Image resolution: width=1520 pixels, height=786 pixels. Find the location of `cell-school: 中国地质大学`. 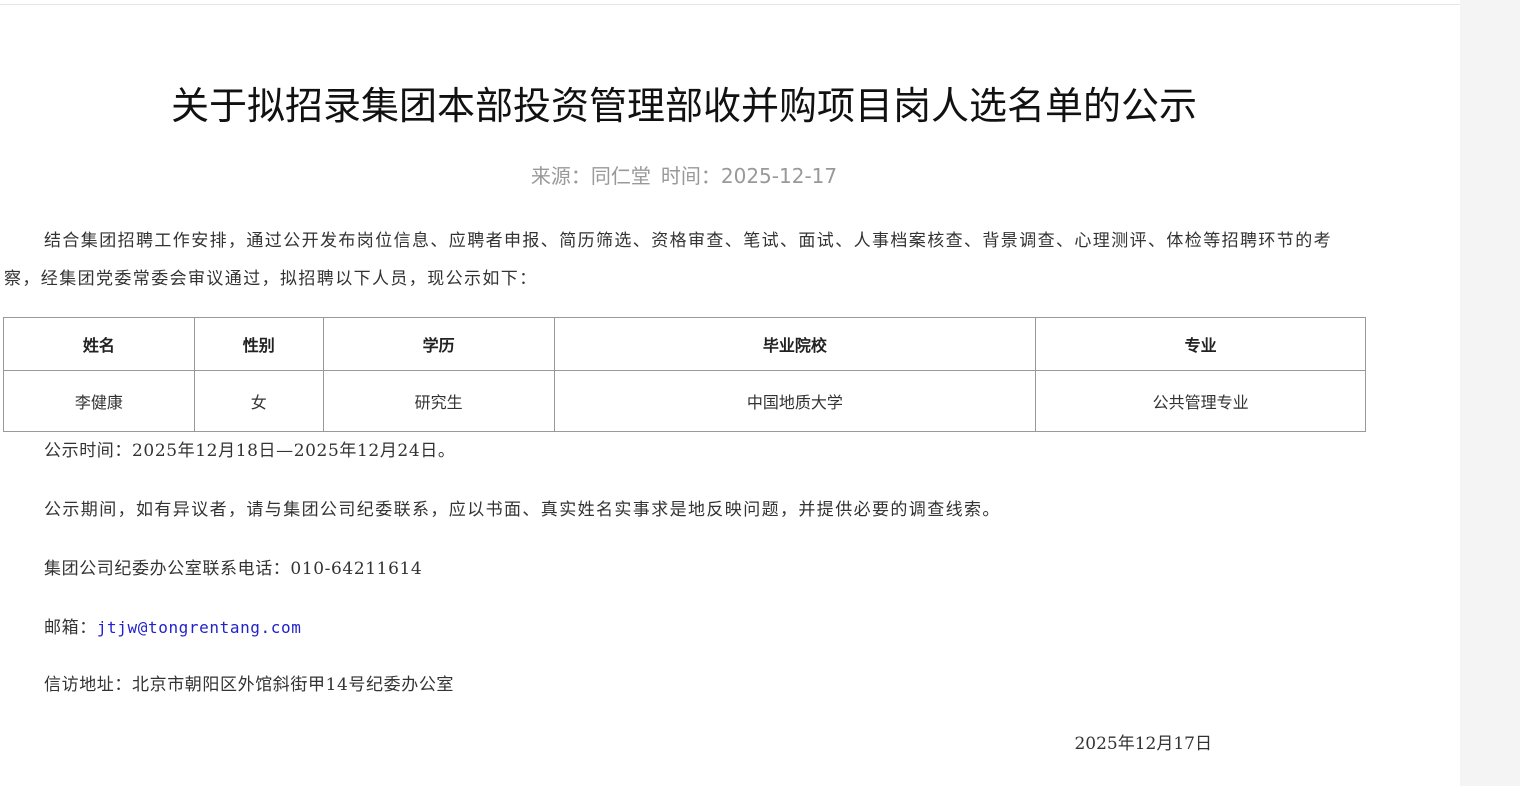

cell-school: 中国地质大学 is located at coordinates (795, 401).